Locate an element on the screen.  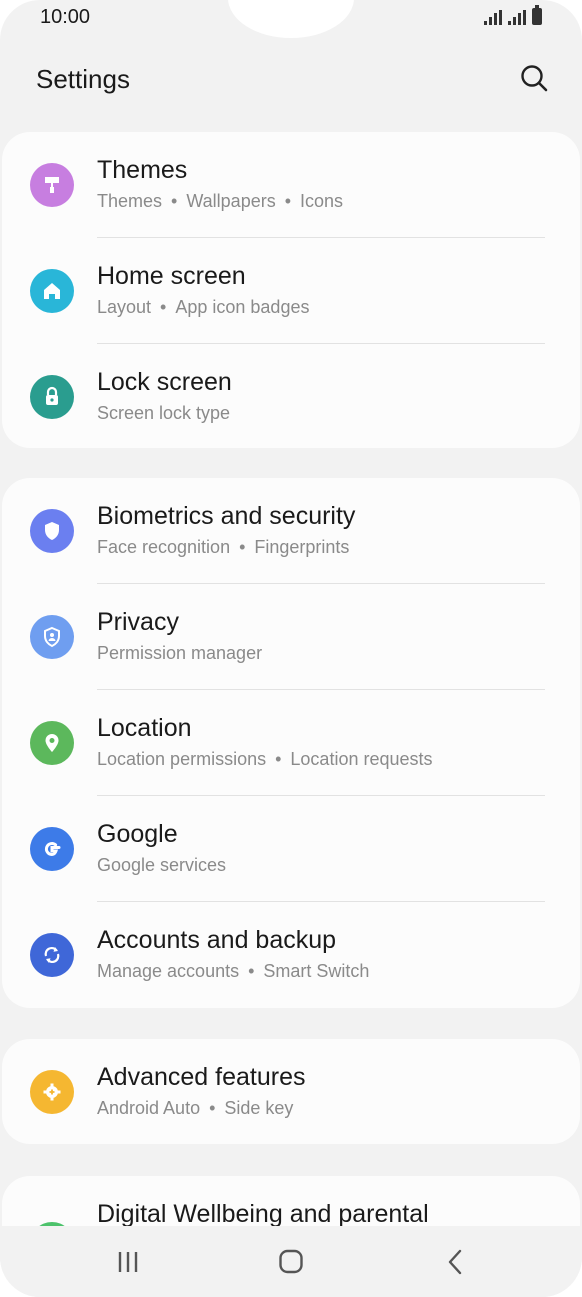
settings-item-google: Google Google services is located at coordinates (291, 849).